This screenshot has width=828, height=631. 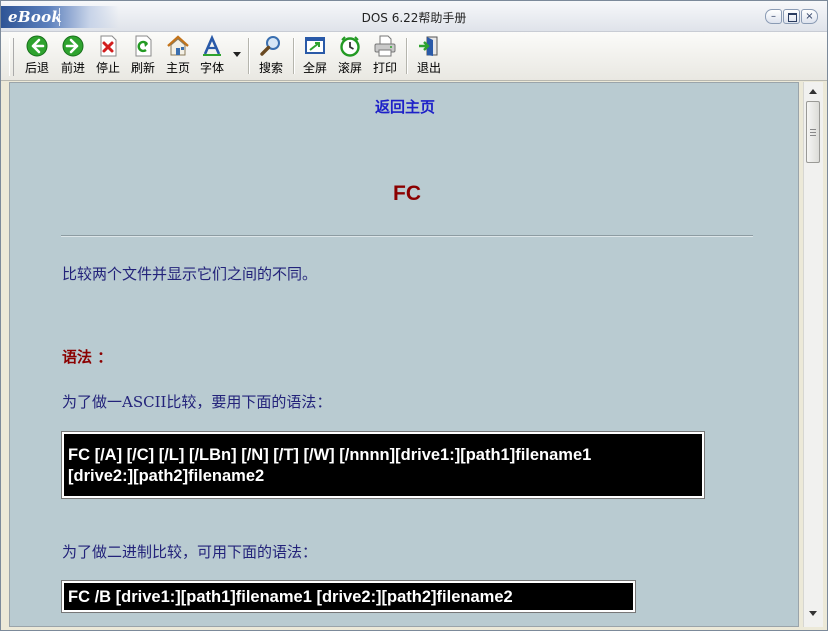 I want to click on print-button: 打印, so click(x=385, y=56).